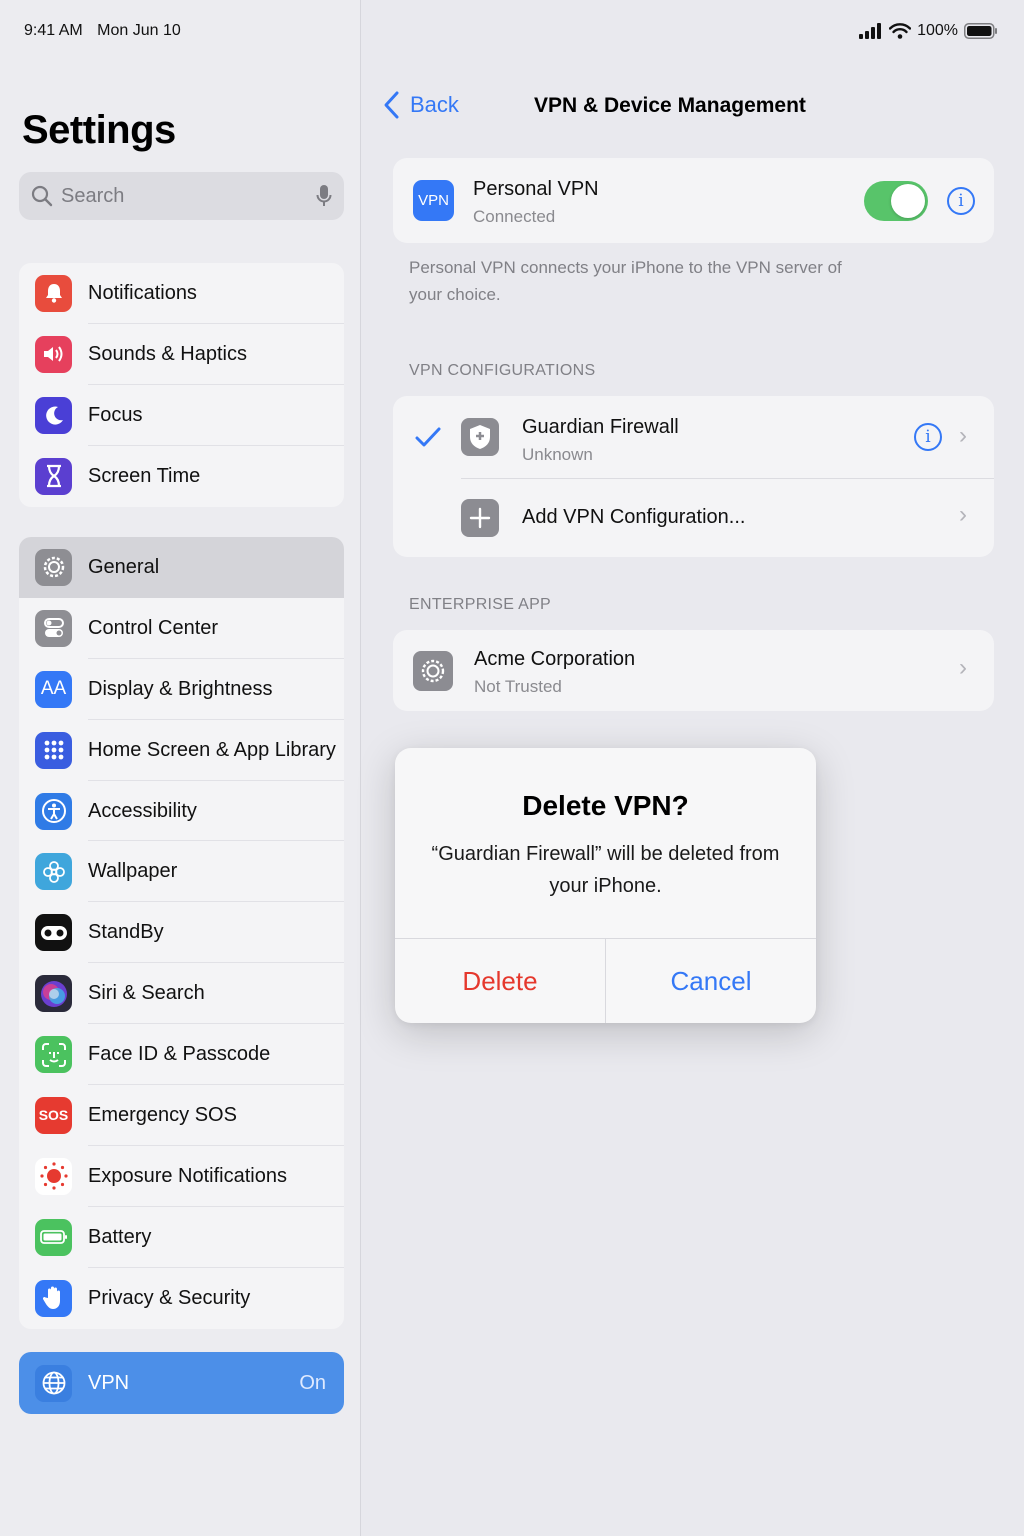 The height and width of the screenshot is (1536, 1024). I want to click on add-vpn-configuration-row: Add VPN Configuration... ›, so click(693, 518).